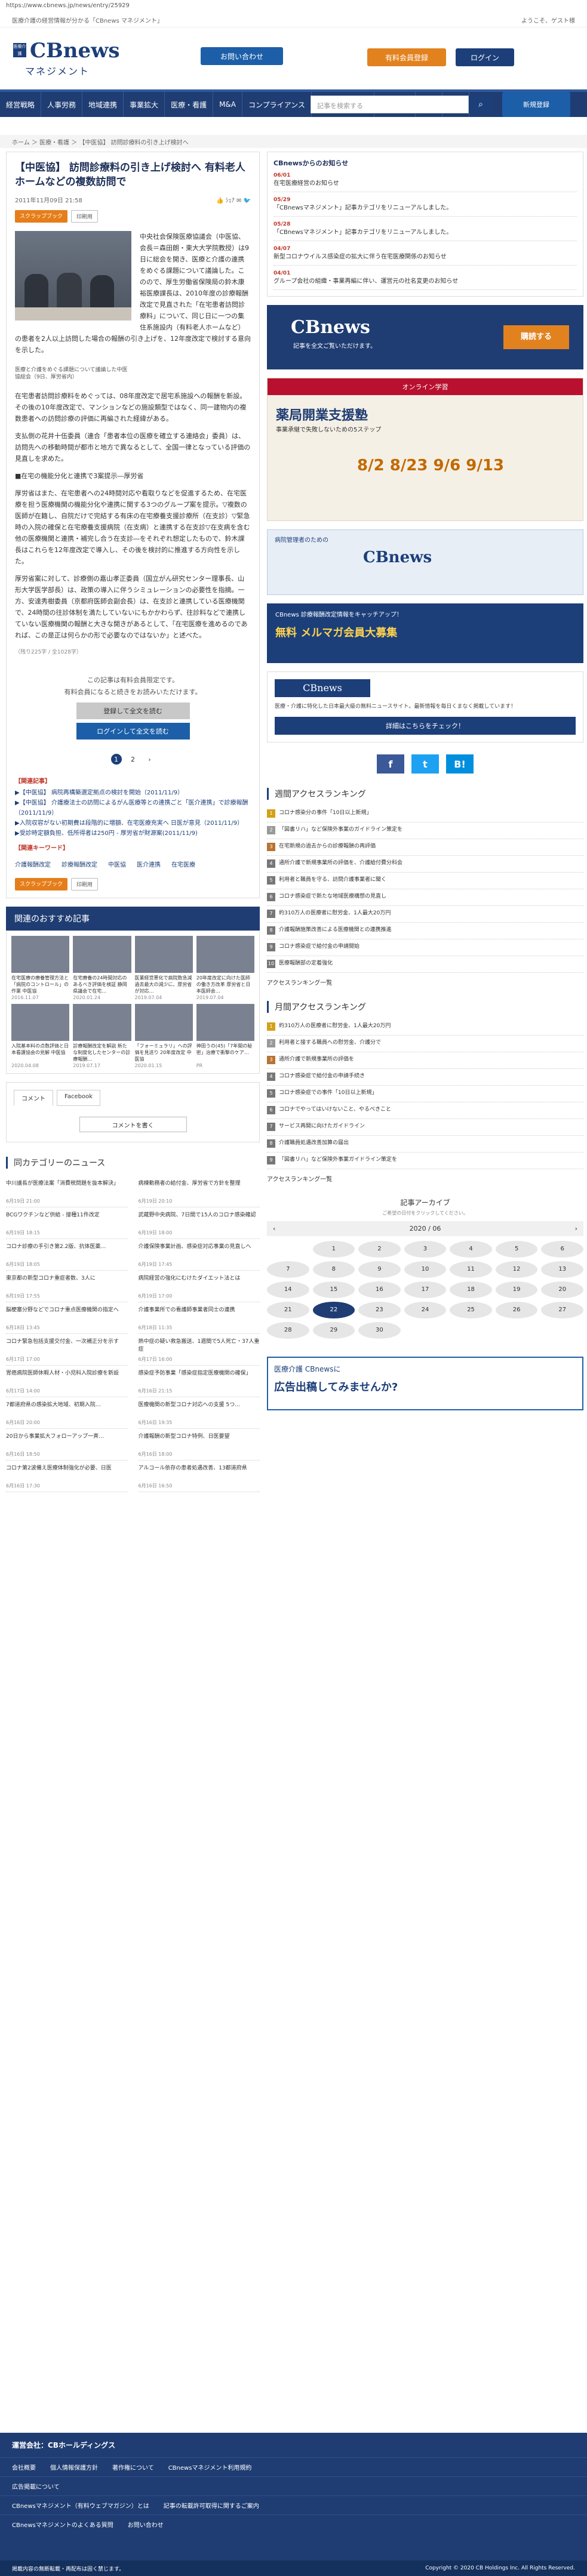  Describe the element at coordinates (36, 2486) in the screenshot. I see `footer-link: 広告掲載について` at that location.